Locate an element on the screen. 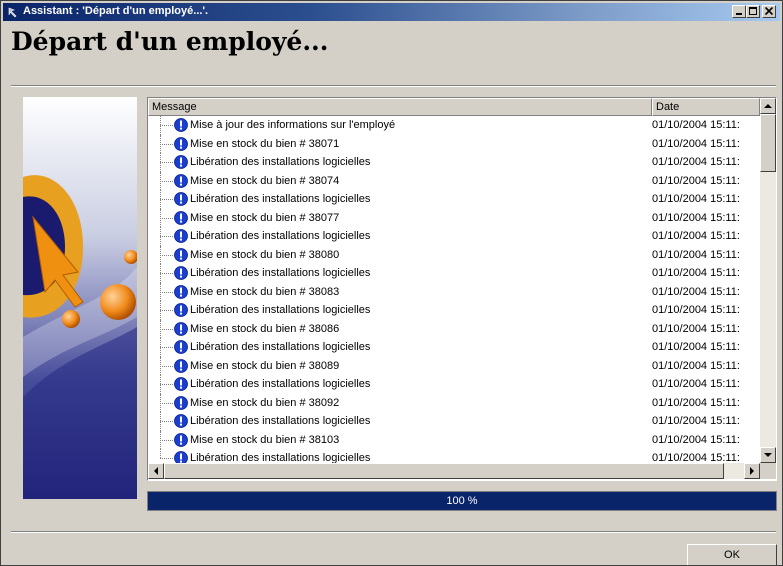 This screenshot has height=566, width=783. footer-divider is located at coordinates (393, 532).